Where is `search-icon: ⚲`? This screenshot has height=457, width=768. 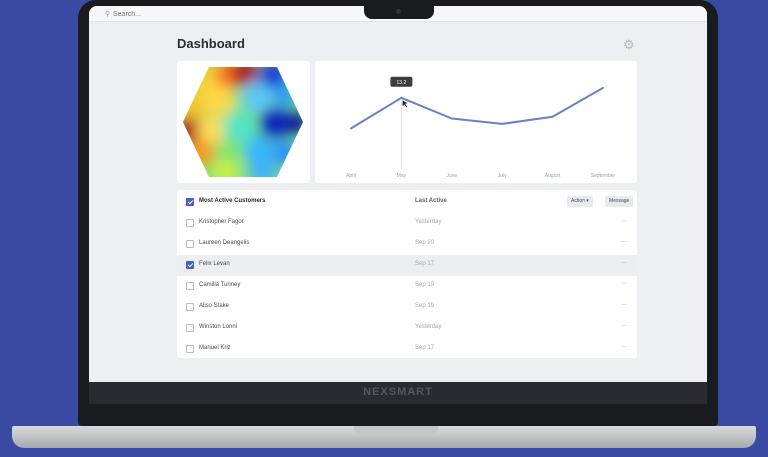 search-icon: ⚲ is located at coordinates (107, 14).